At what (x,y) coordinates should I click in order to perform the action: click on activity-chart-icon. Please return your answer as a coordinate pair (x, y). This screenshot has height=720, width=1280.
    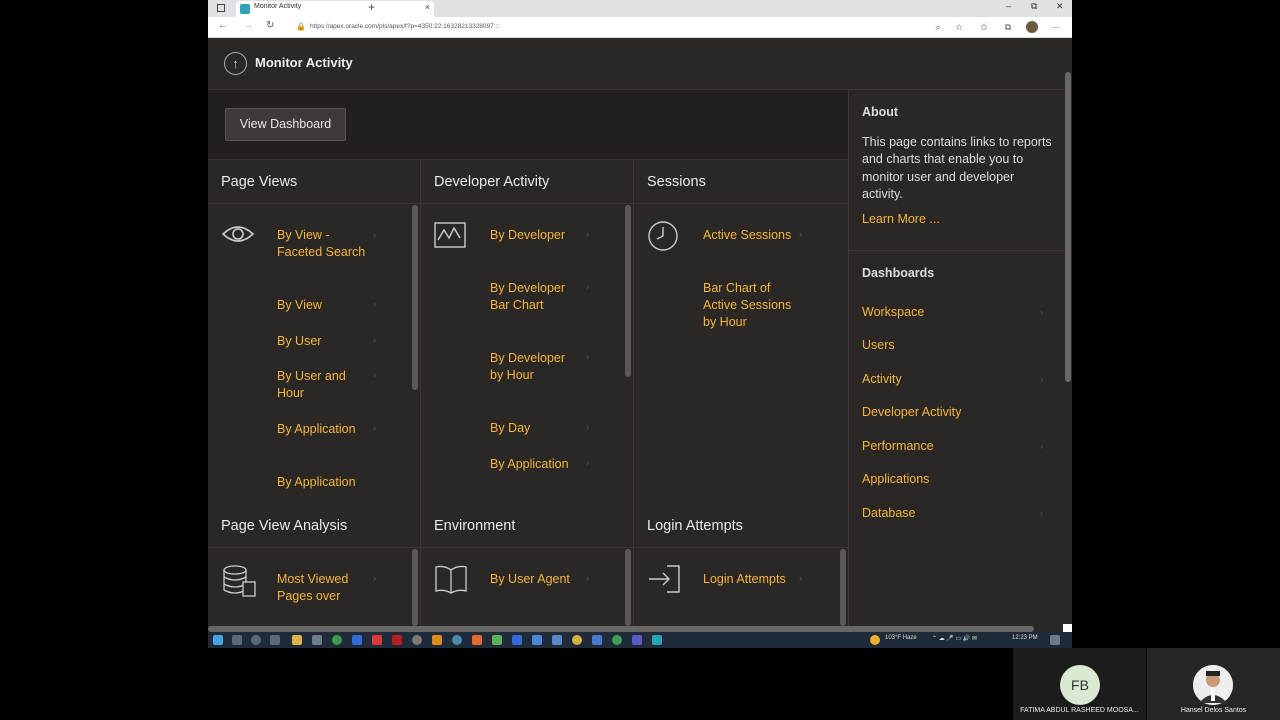
    Looking at the image, I should click on (450, 235).